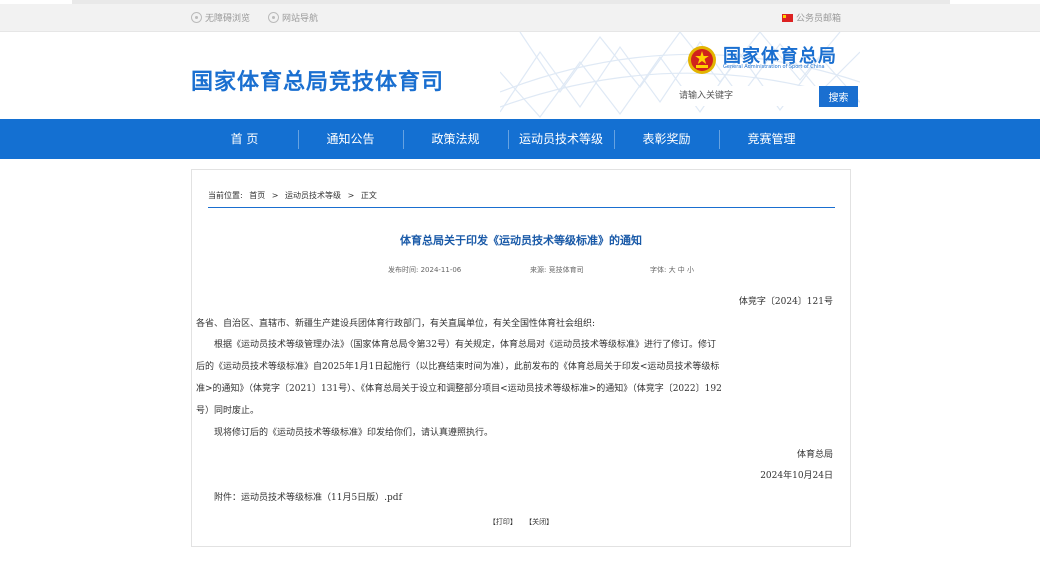  I want to click on nav-competitions: 竞赛管理, so click(771, 139).